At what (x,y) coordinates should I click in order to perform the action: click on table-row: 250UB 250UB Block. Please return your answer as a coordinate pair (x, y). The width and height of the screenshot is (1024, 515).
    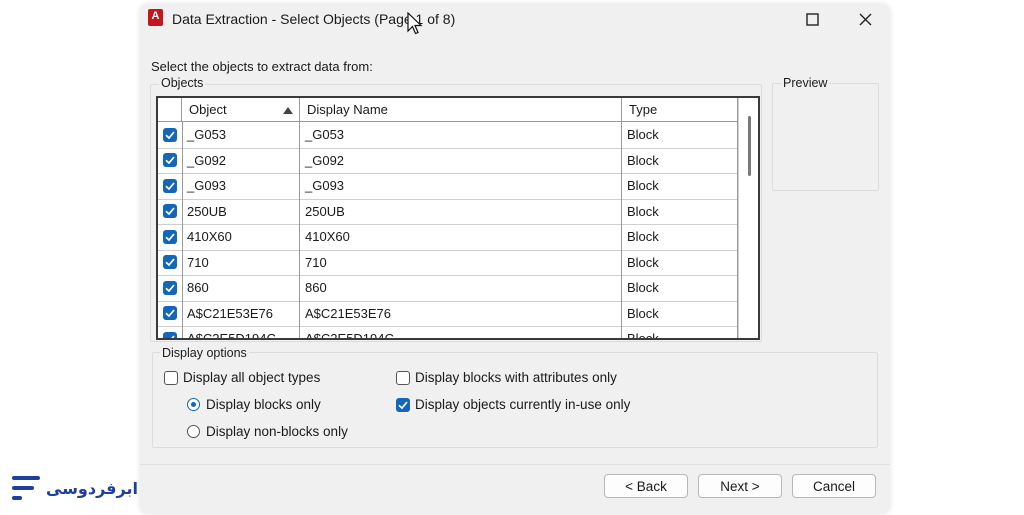
    Looking at the image, I should click on (448, 211).